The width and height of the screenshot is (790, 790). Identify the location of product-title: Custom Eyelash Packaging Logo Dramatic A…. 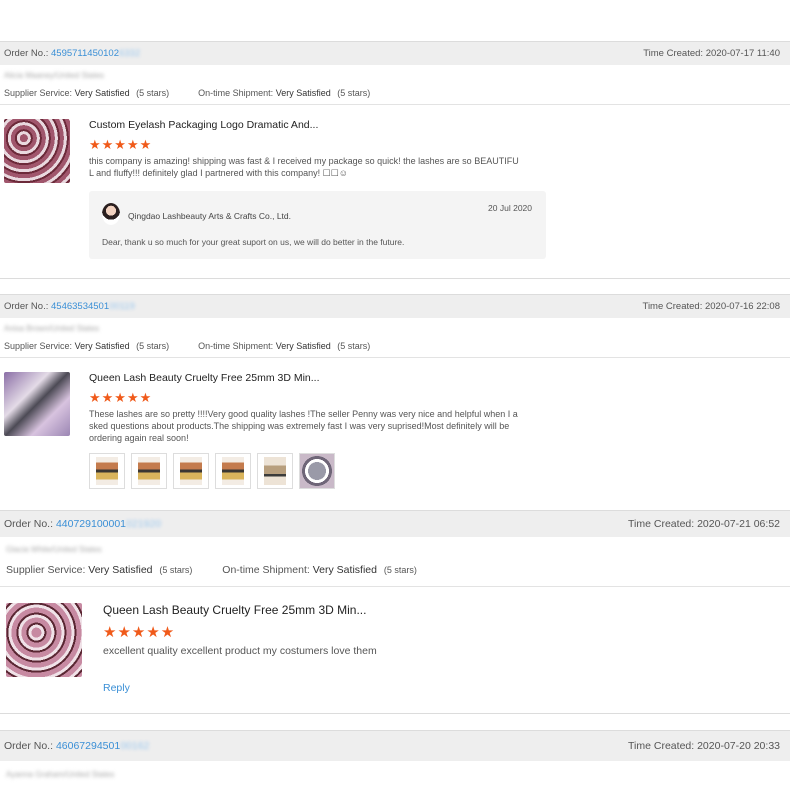
(203, 125).